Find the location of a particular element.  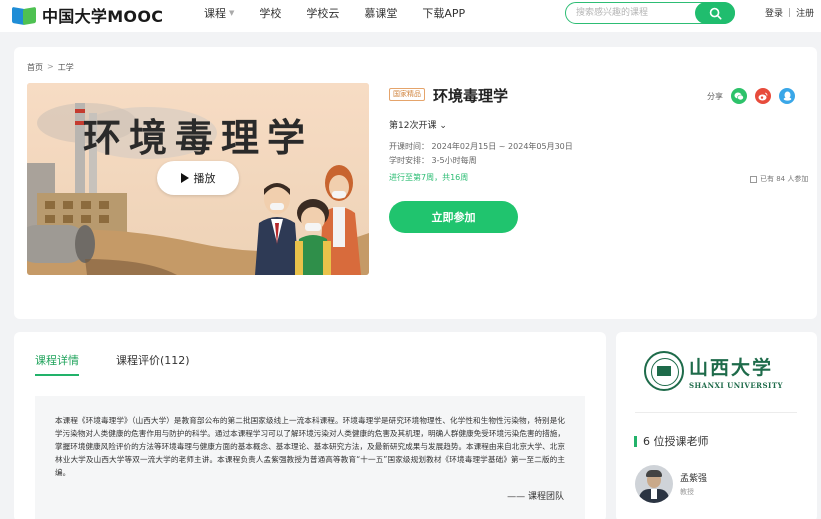

login-link: 登录 is located at coordinates (774, 12).